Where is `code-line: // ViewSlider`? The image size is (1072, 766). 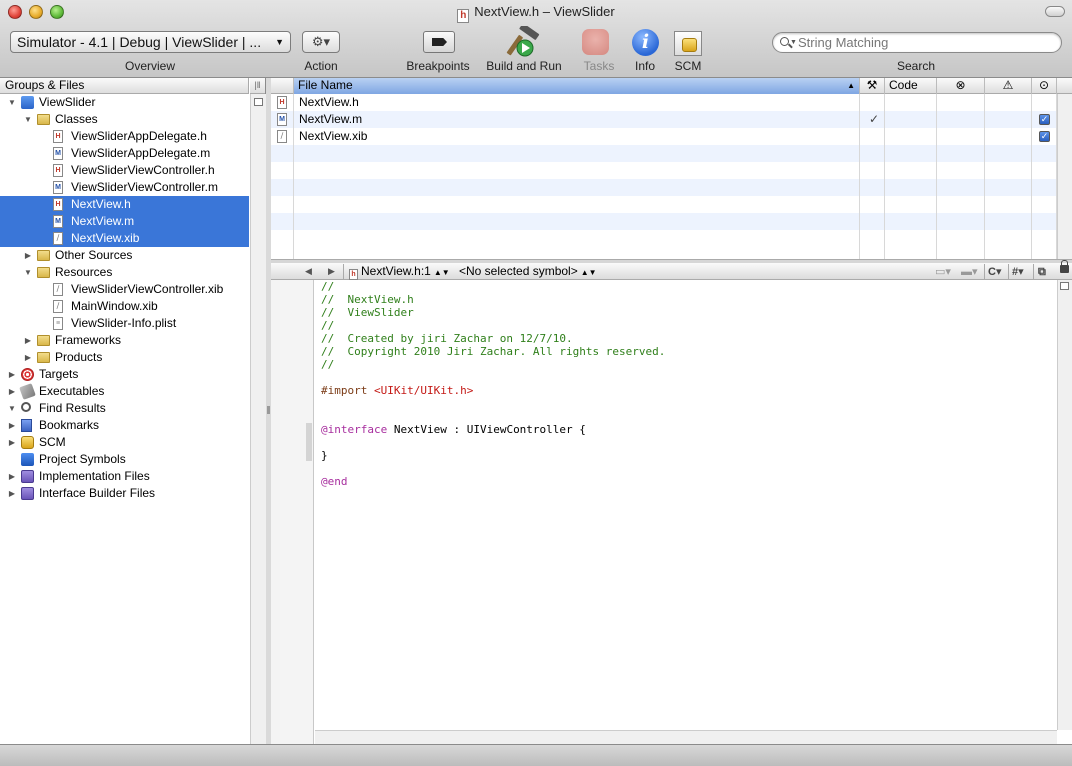 code-line: // ViewSlider is located at coordinates (688, 312).